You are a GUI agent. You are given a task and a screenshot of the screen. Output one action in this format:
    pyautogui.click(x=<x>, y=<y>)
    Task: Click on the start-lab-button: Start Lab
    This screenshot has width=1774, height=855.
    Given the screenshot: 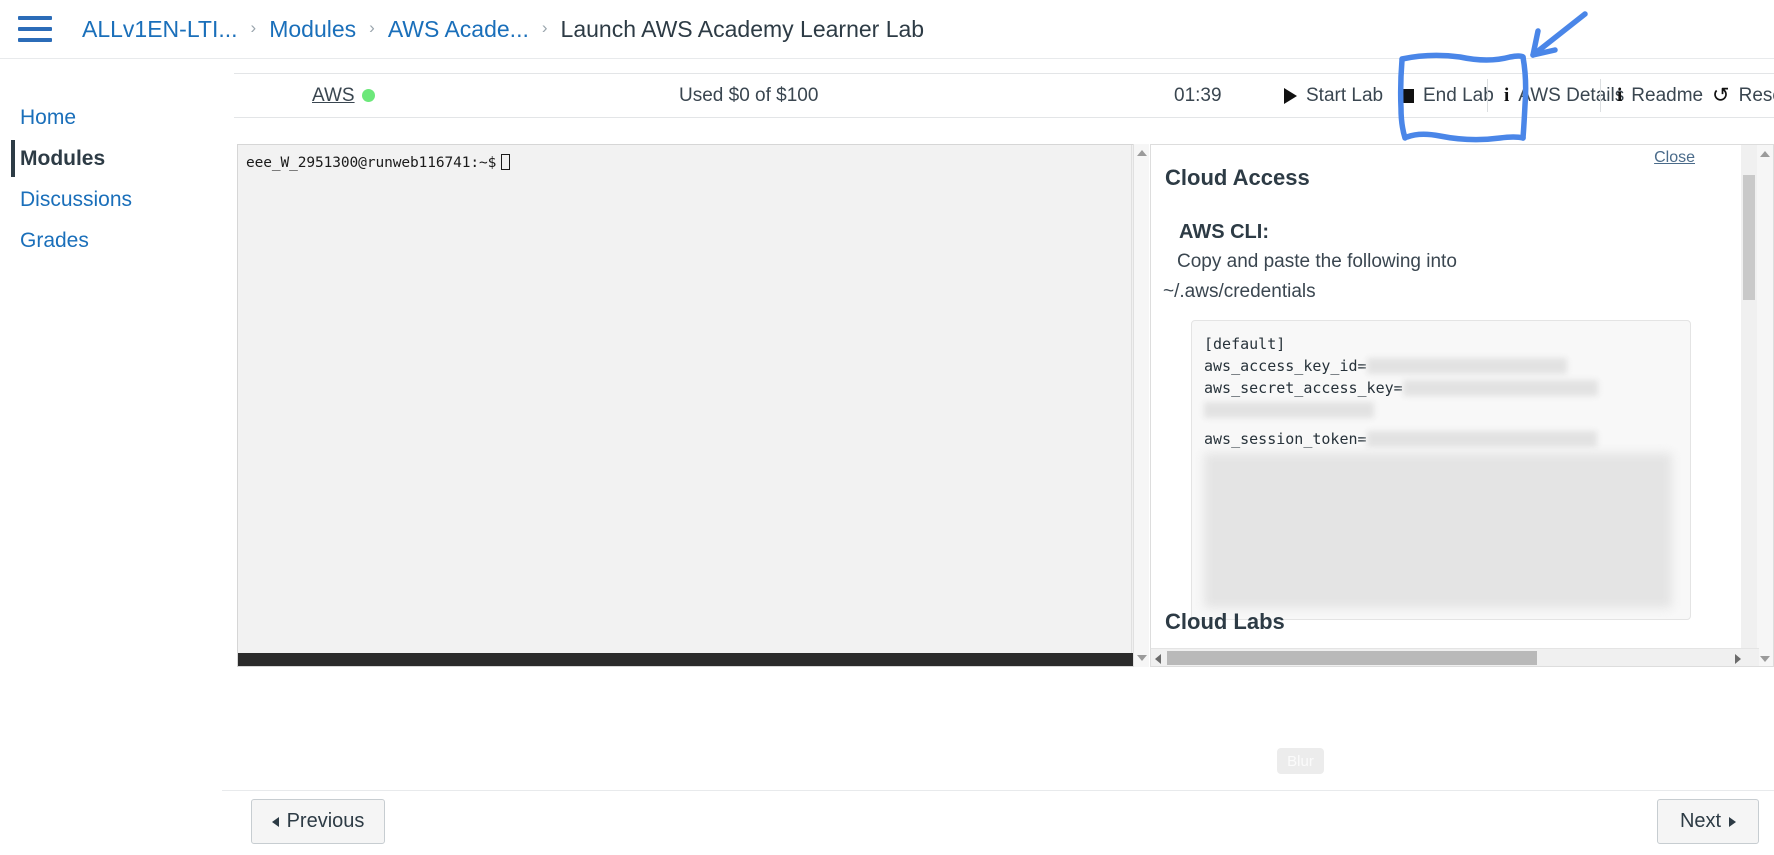 What is the action you would take?
    pyautogui.click(x=1333, y=95)
    